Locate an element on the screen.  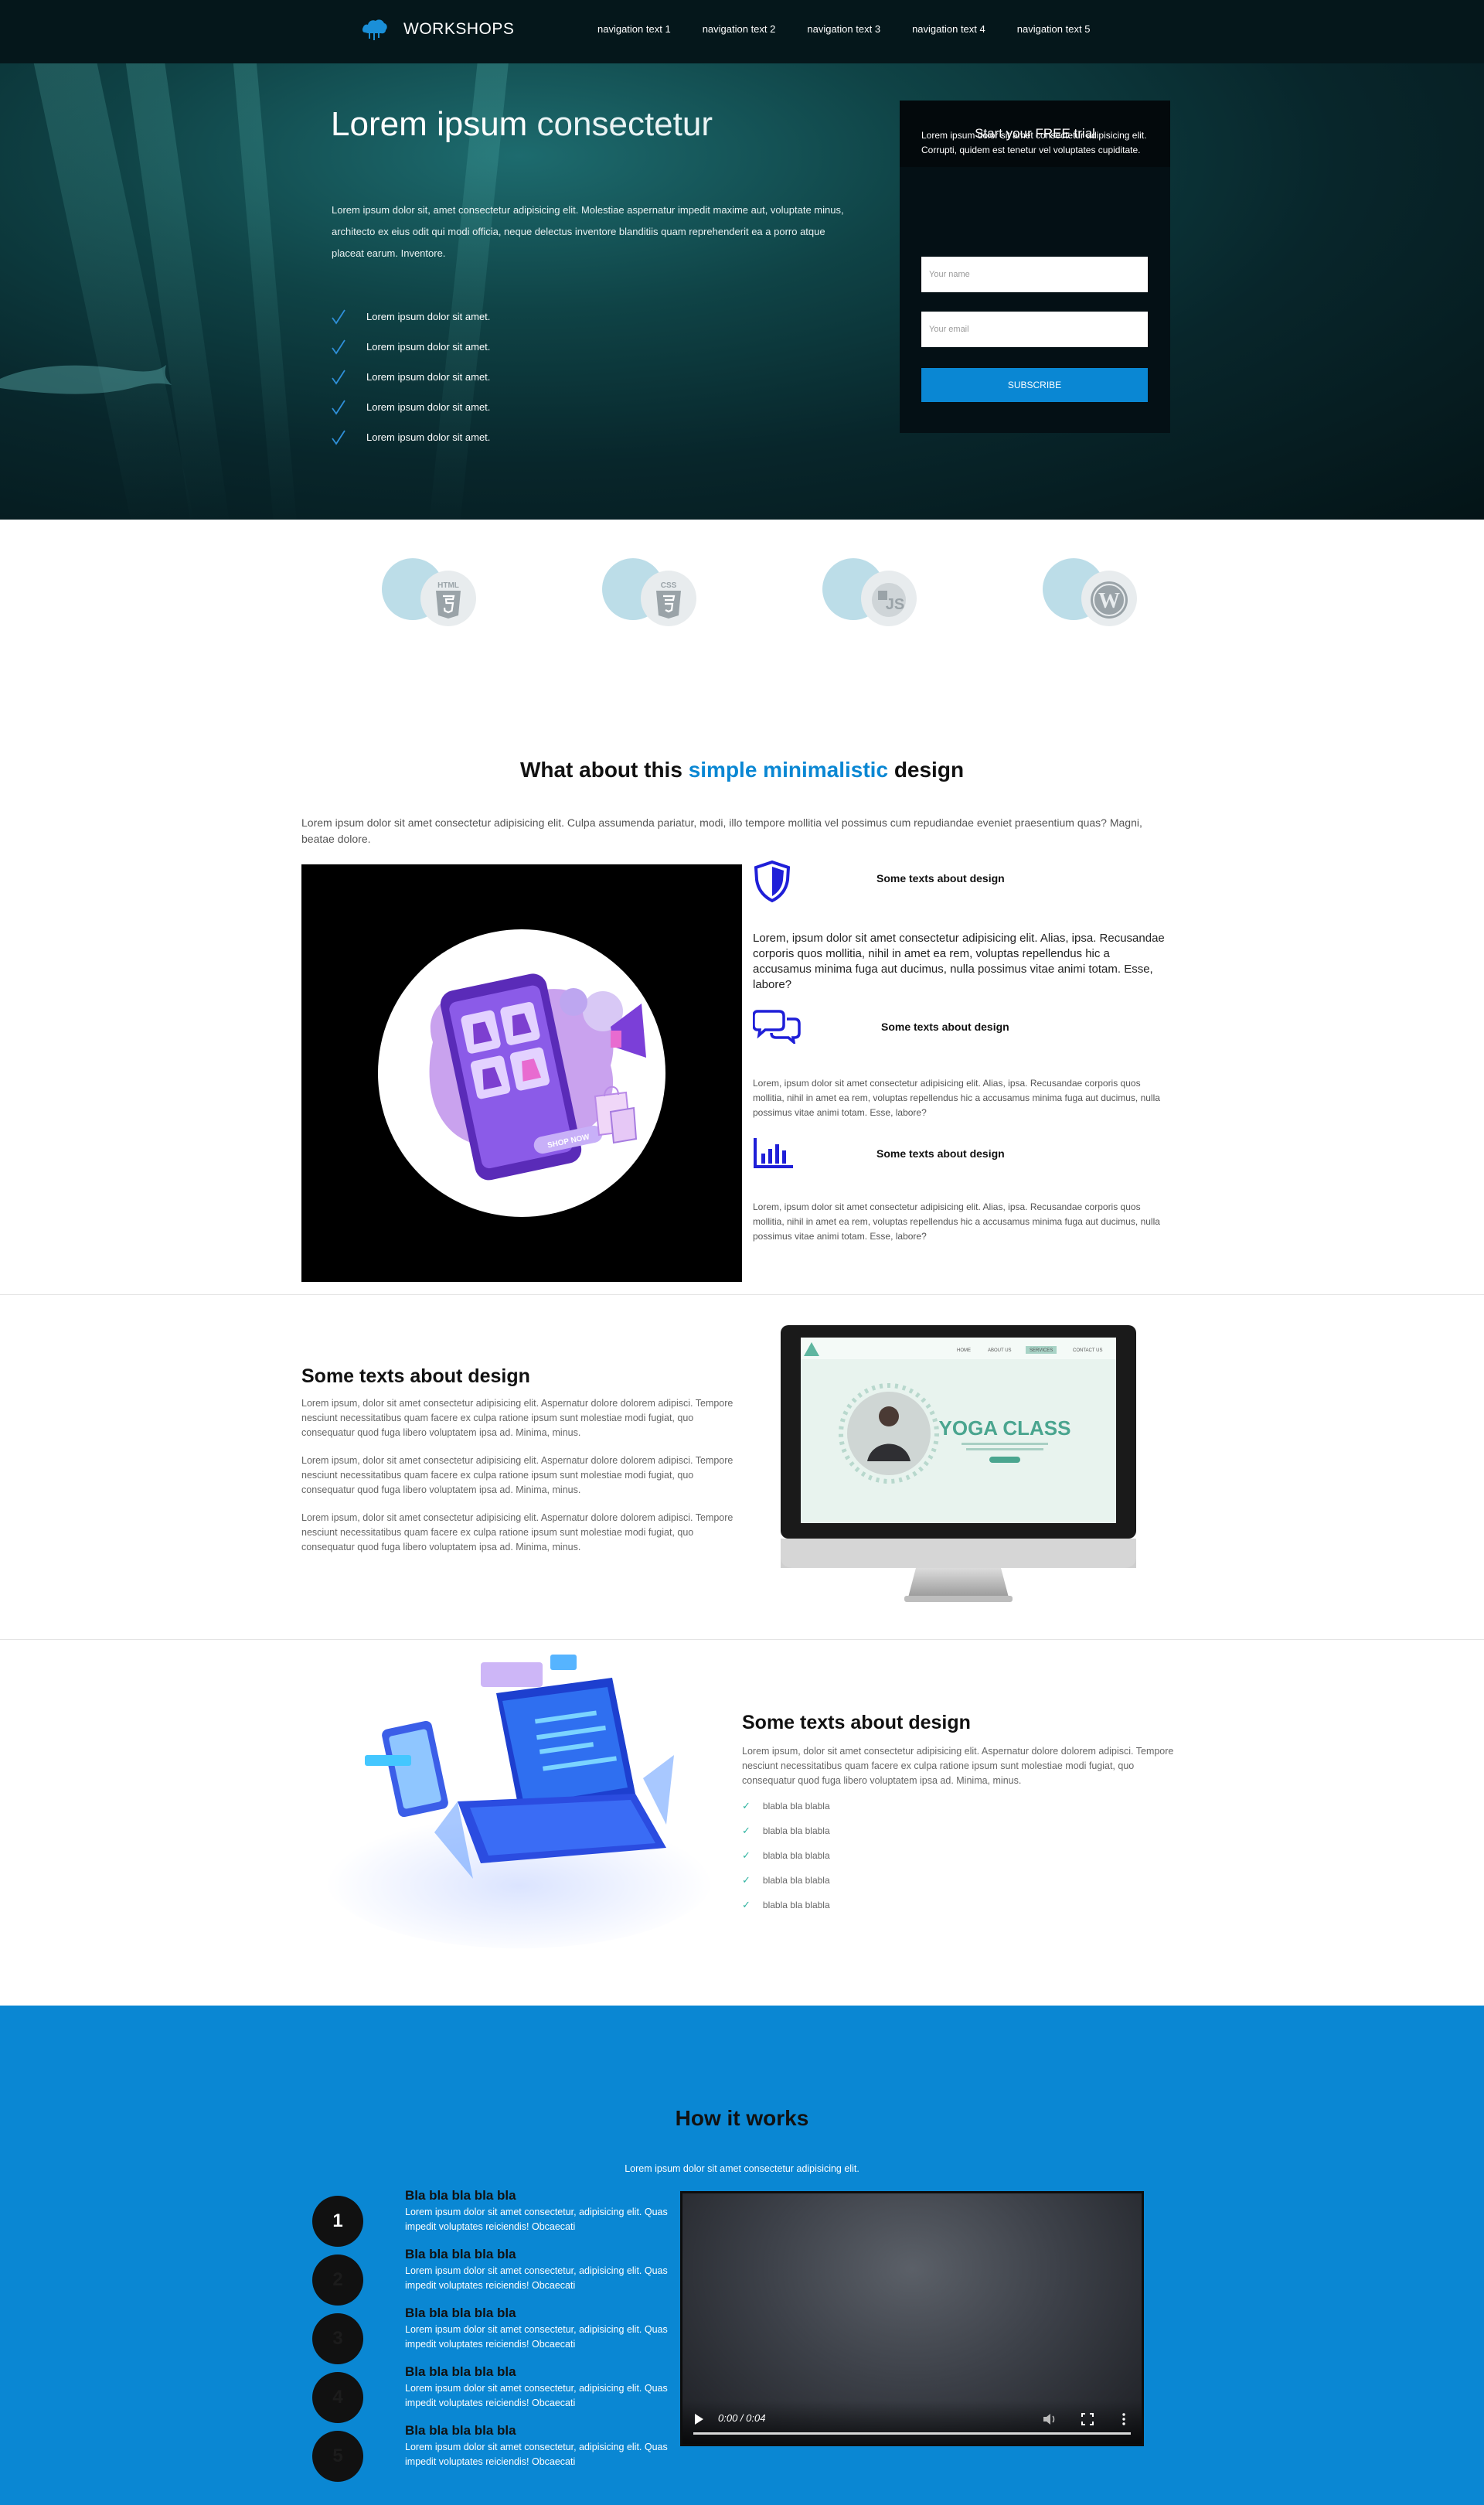
laptop-section-title: Some texts about design is located at coordinates (856, 1723).